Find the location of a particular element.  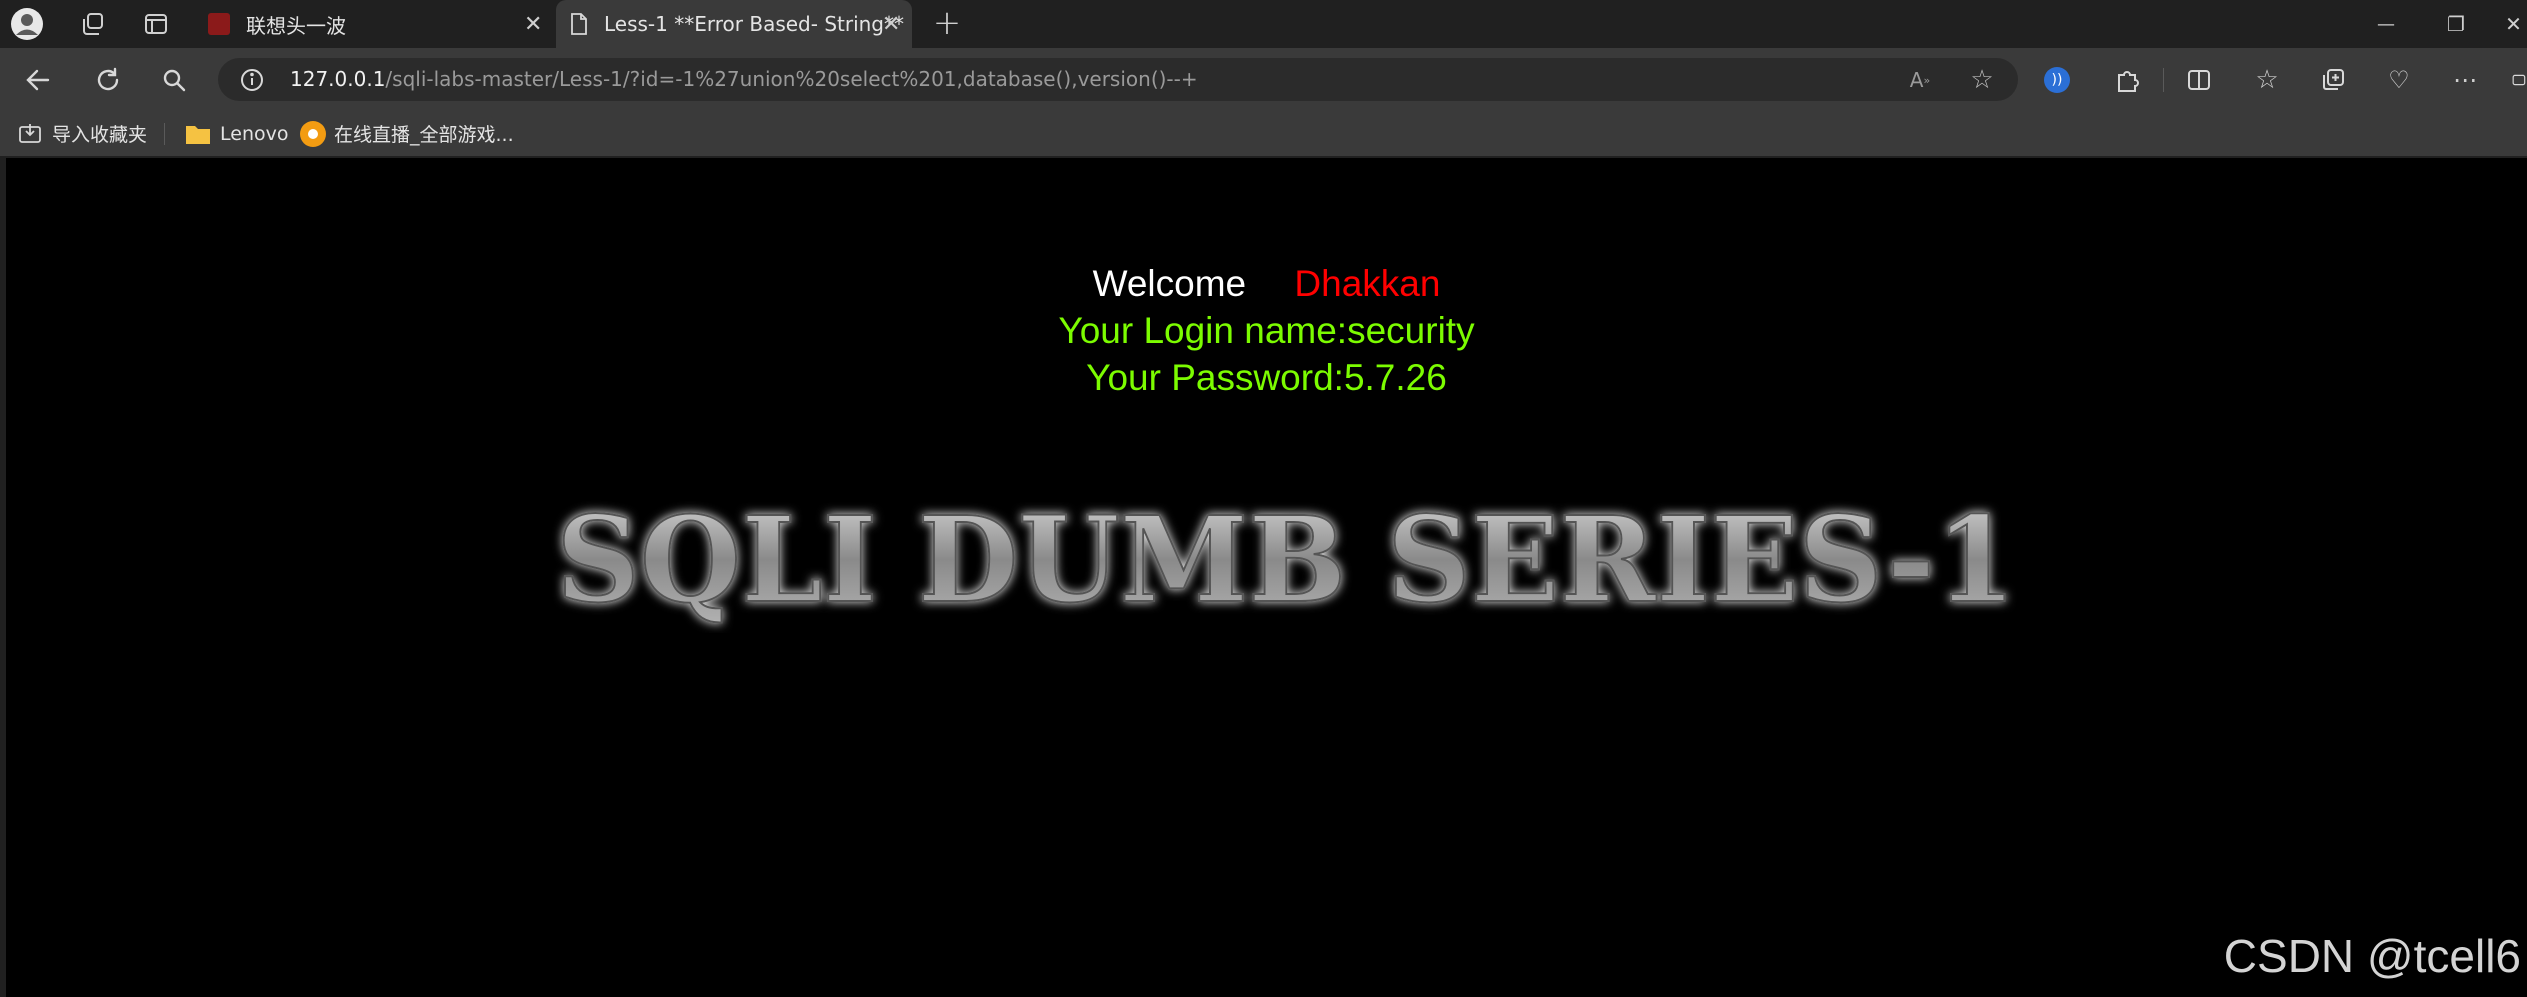

workspaces-icon is located at coordinates (92, 24).